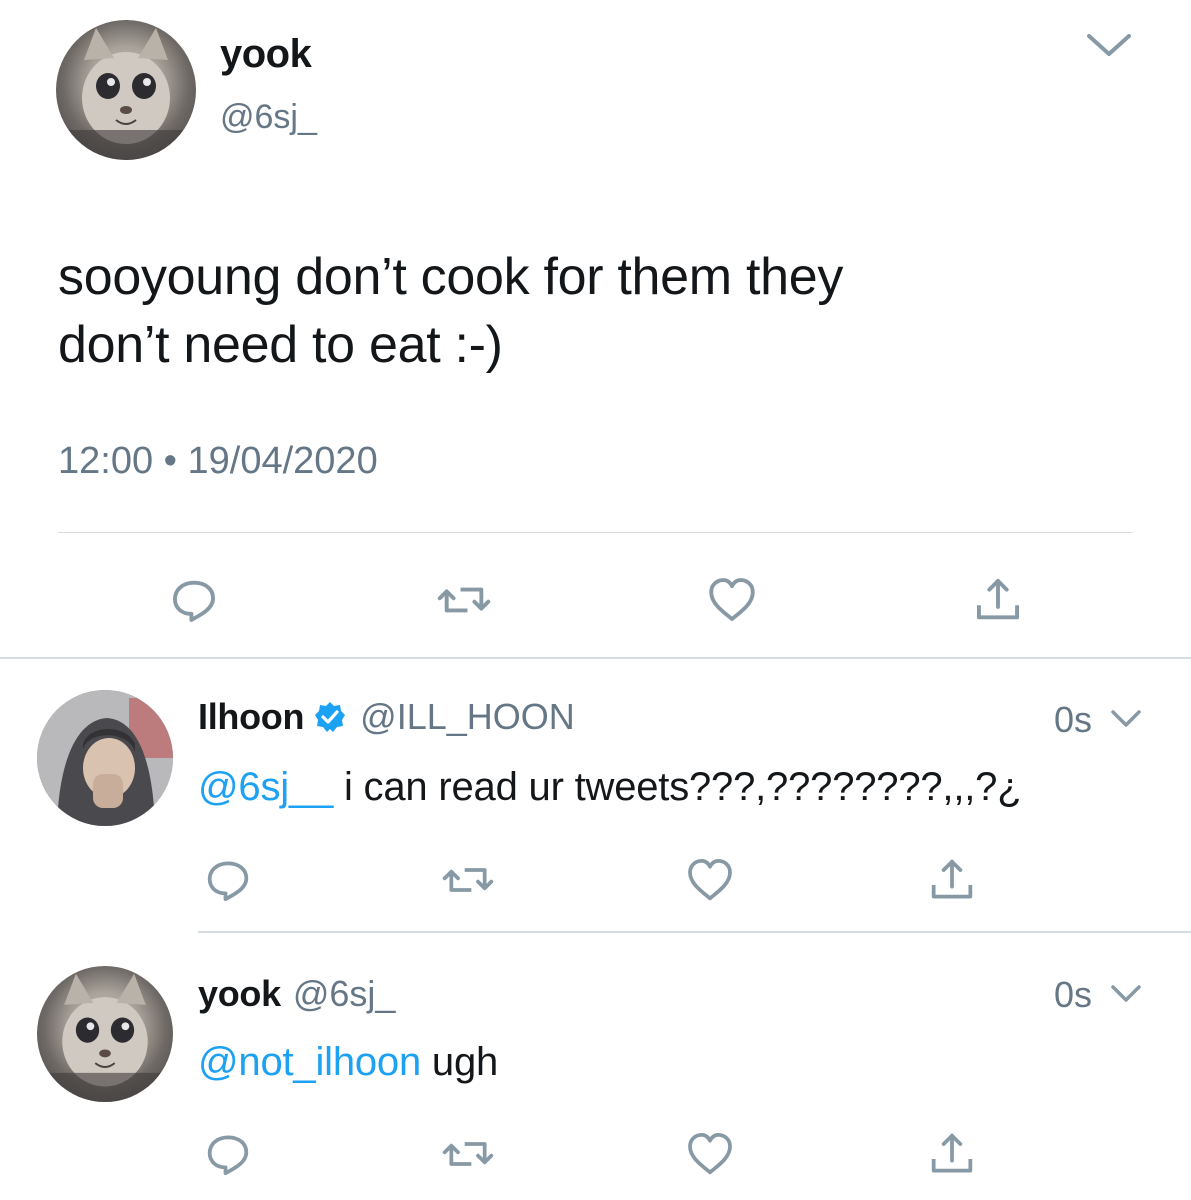 The width and height of the screenshot is (1191, 1200). I want to click on verified-badge-icon, so click(330, 717).